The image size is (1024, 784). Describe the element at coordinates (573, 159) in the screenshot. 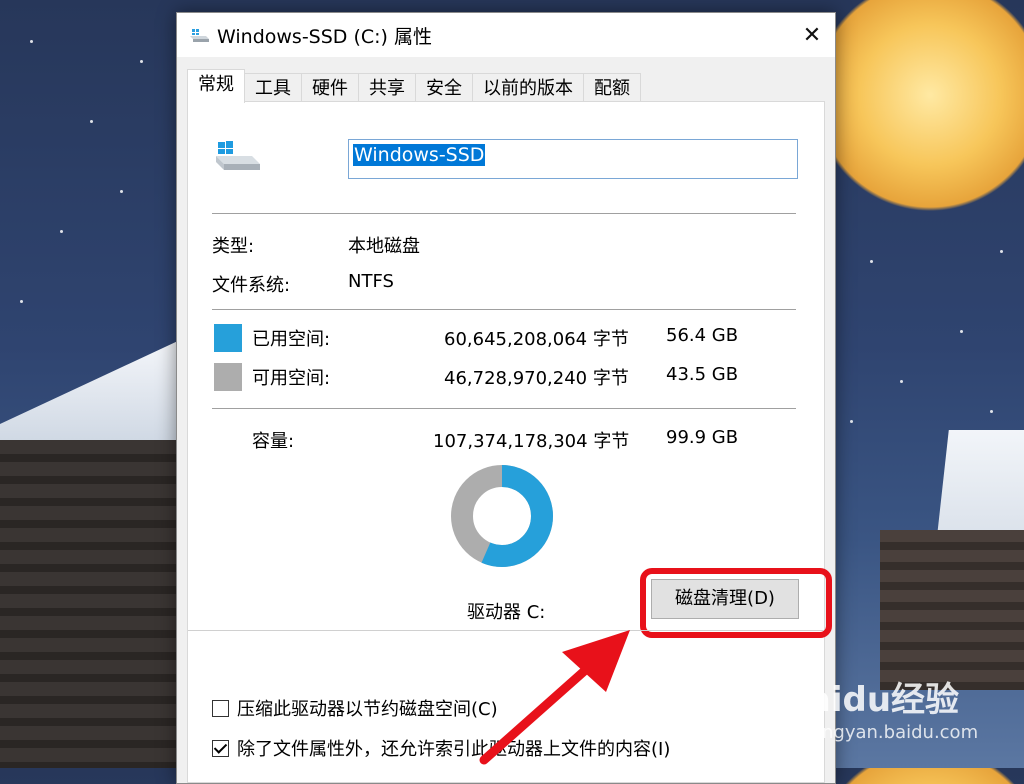

I see `drive-name-input: Windows-SSD` at that location.